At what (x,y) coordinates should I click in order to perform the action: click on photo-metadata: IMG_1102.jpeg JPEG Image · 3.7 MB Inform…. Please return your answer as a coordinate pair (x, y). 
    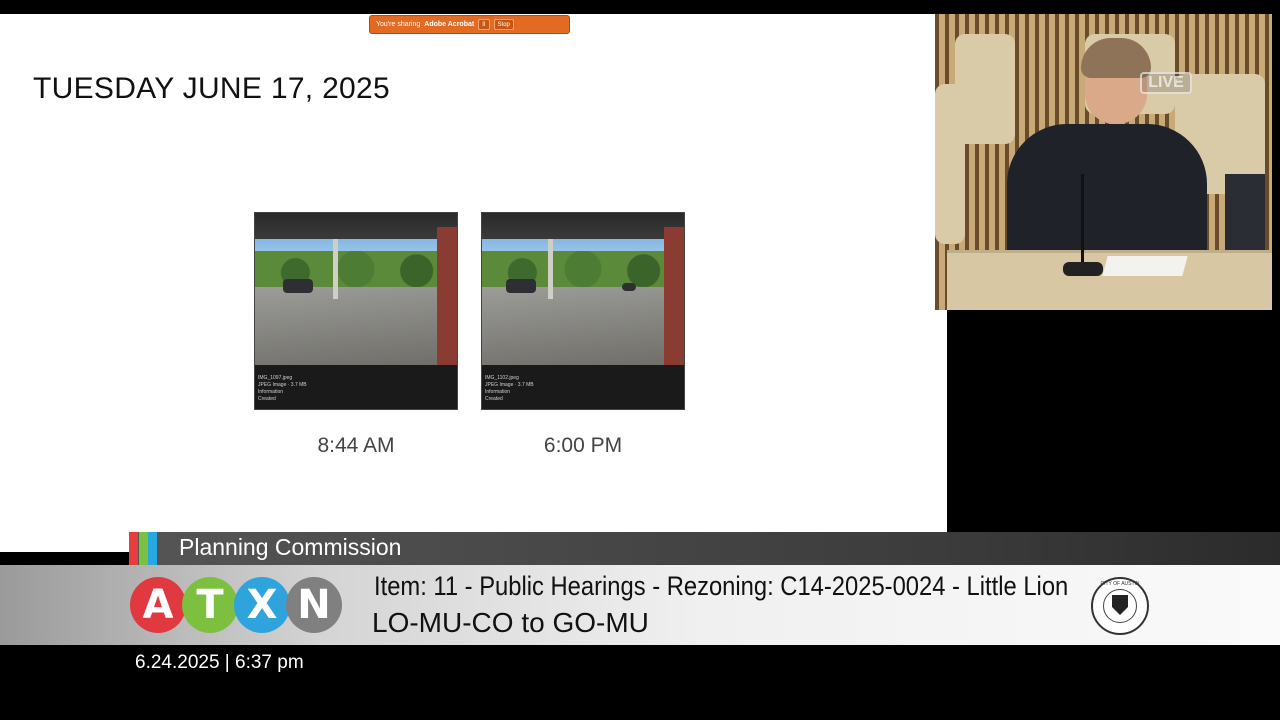
    Looking at the image, I should click on (583, 387).